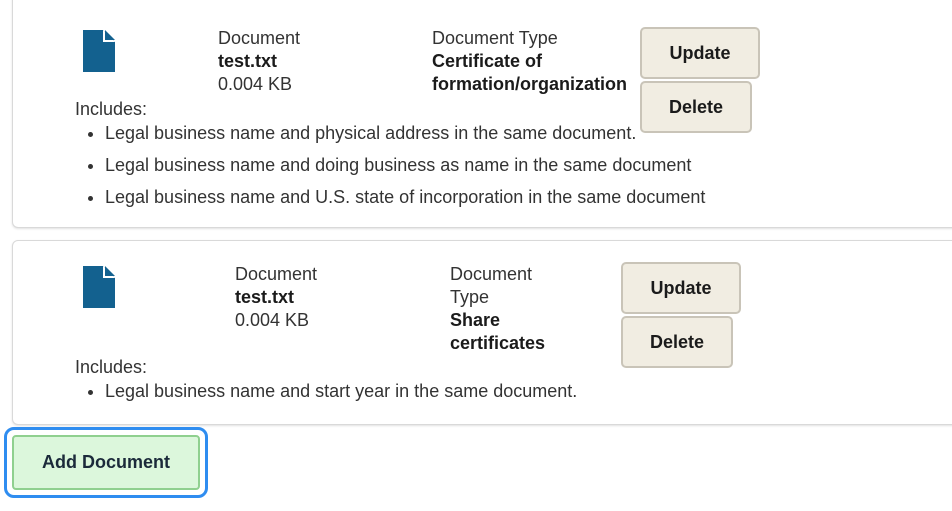  What do you see at coordinates (487, 61) in the screenshot?
I see `document-type-value: Certificate of` at bounding box center [487, 61].